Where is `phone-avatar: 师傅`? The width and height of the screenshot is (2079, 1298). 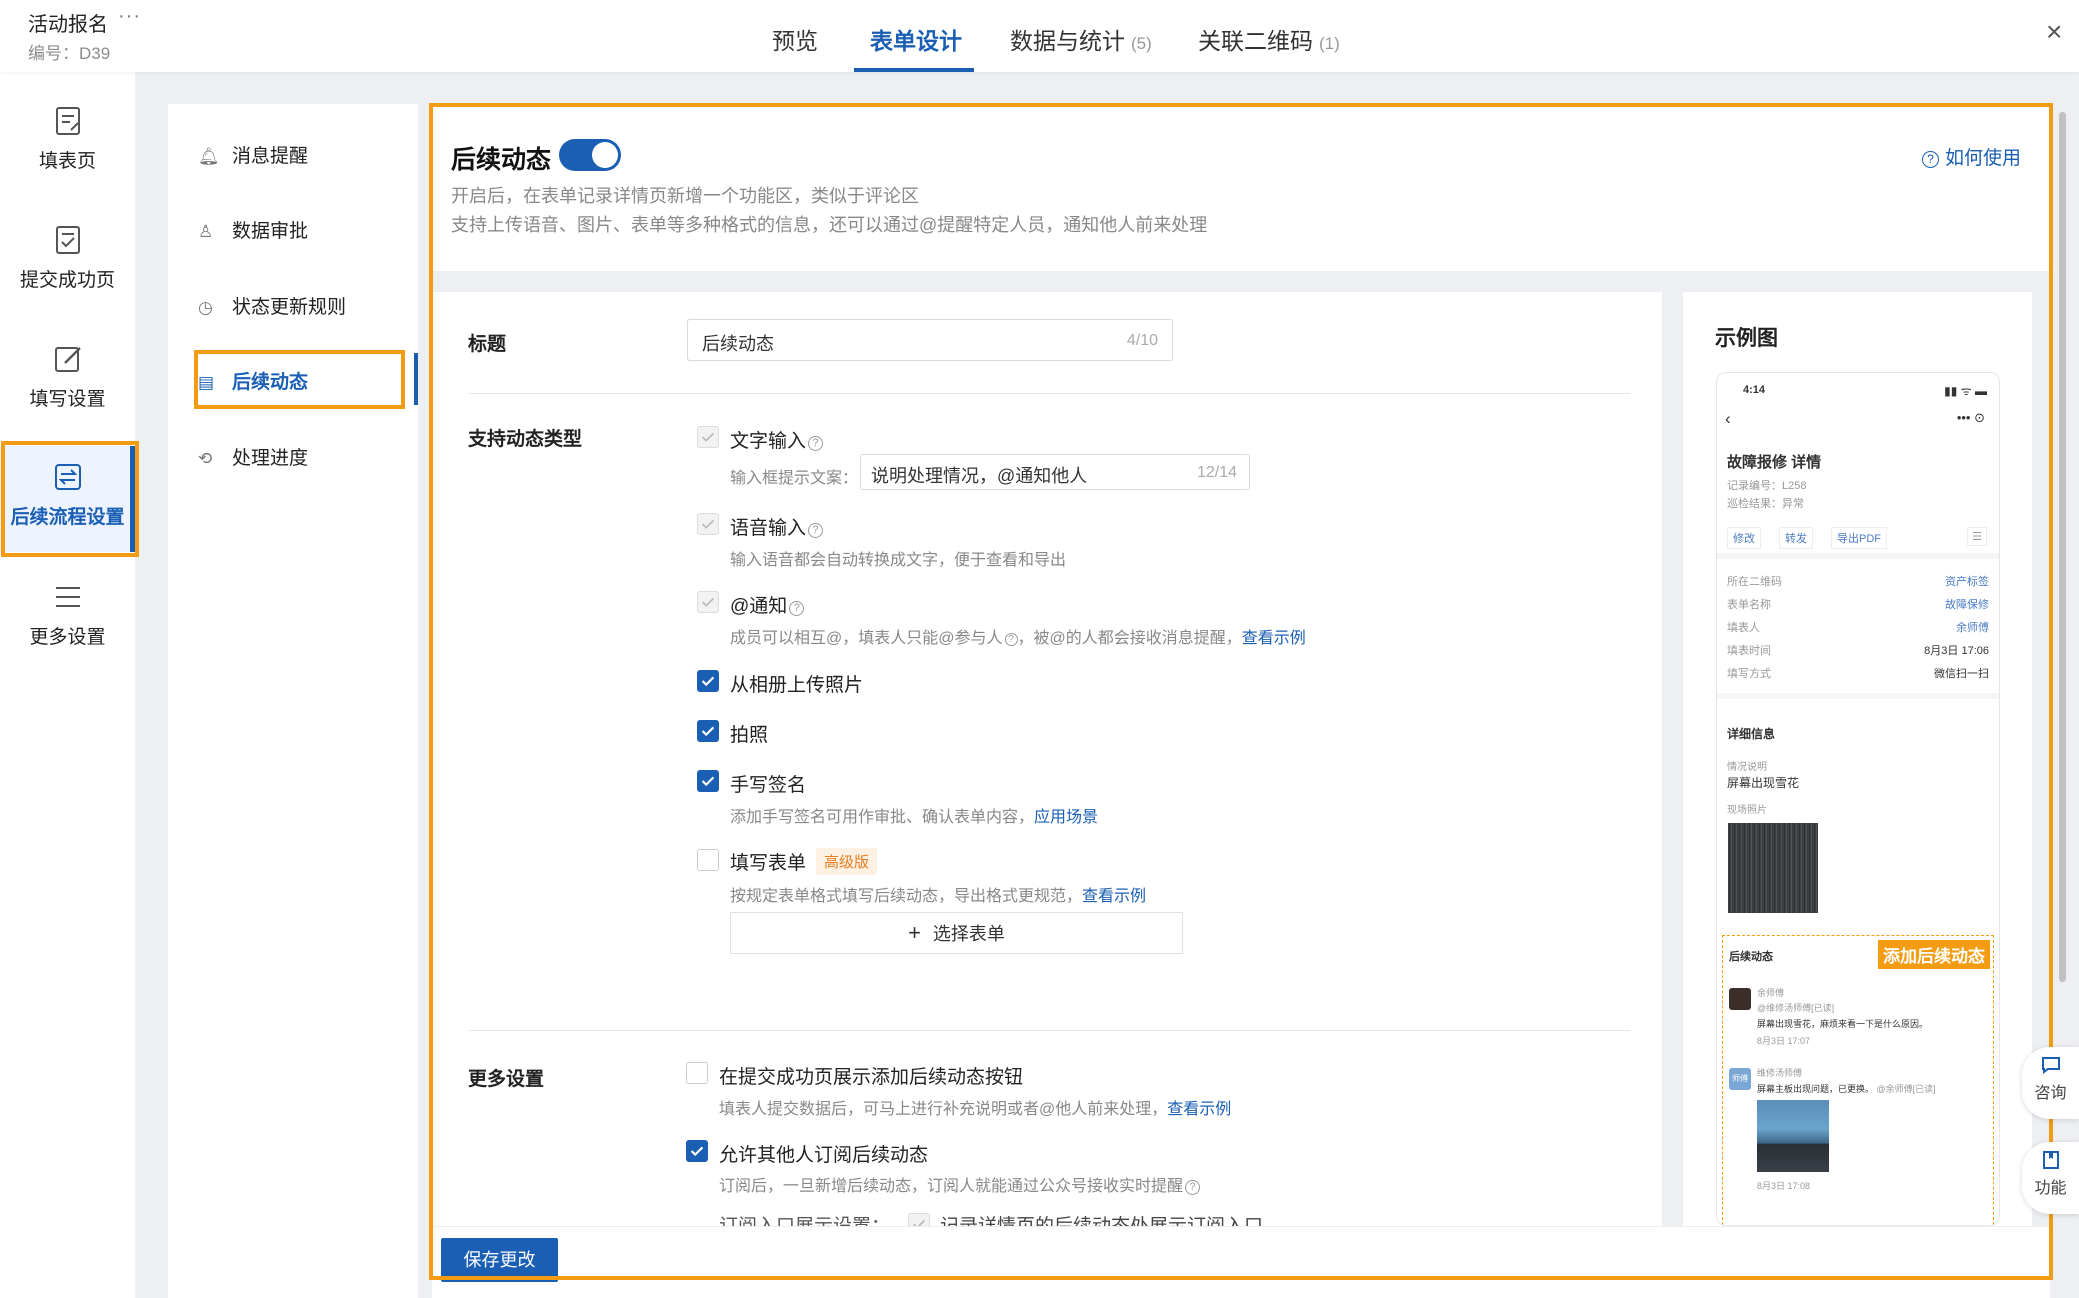 phone-avatar: 师傅 is located at coordinates (1740, 1079).